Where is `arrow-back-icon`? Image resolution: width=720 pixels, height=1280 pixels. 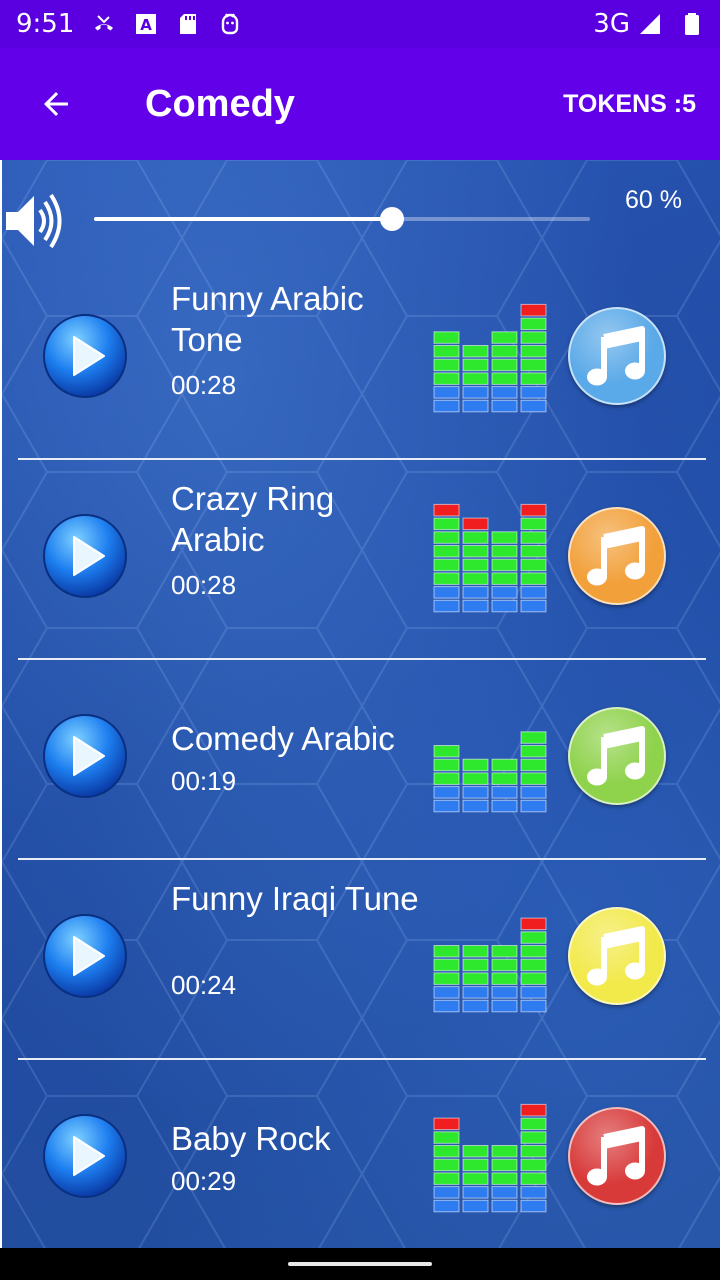 arrow-back-icon is located at coordinates (56, 104).